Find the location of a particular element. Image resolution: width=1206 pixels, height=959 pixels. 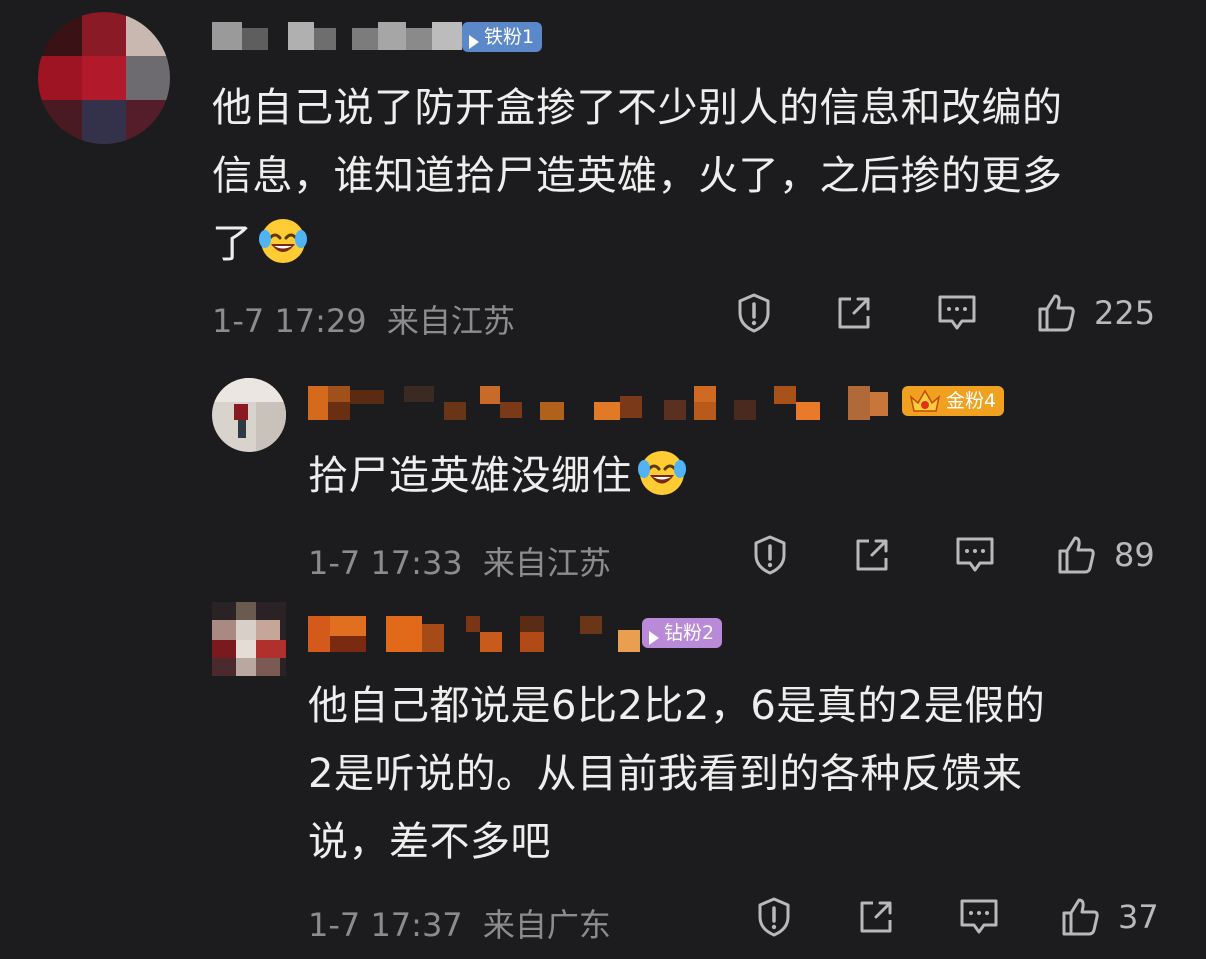

comment-text-line: 拾尸造英雄没绷住 is located at coordinates (738, 476).